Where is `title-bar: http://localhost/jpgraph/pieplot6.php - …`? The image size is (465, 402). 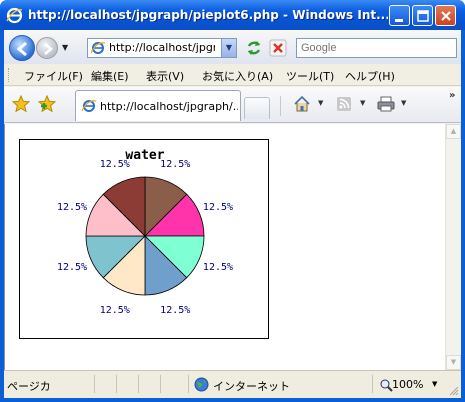
title-bar: http://localhost/jpgraph/pieplot6.php - … is located at coordinates (232, 15).